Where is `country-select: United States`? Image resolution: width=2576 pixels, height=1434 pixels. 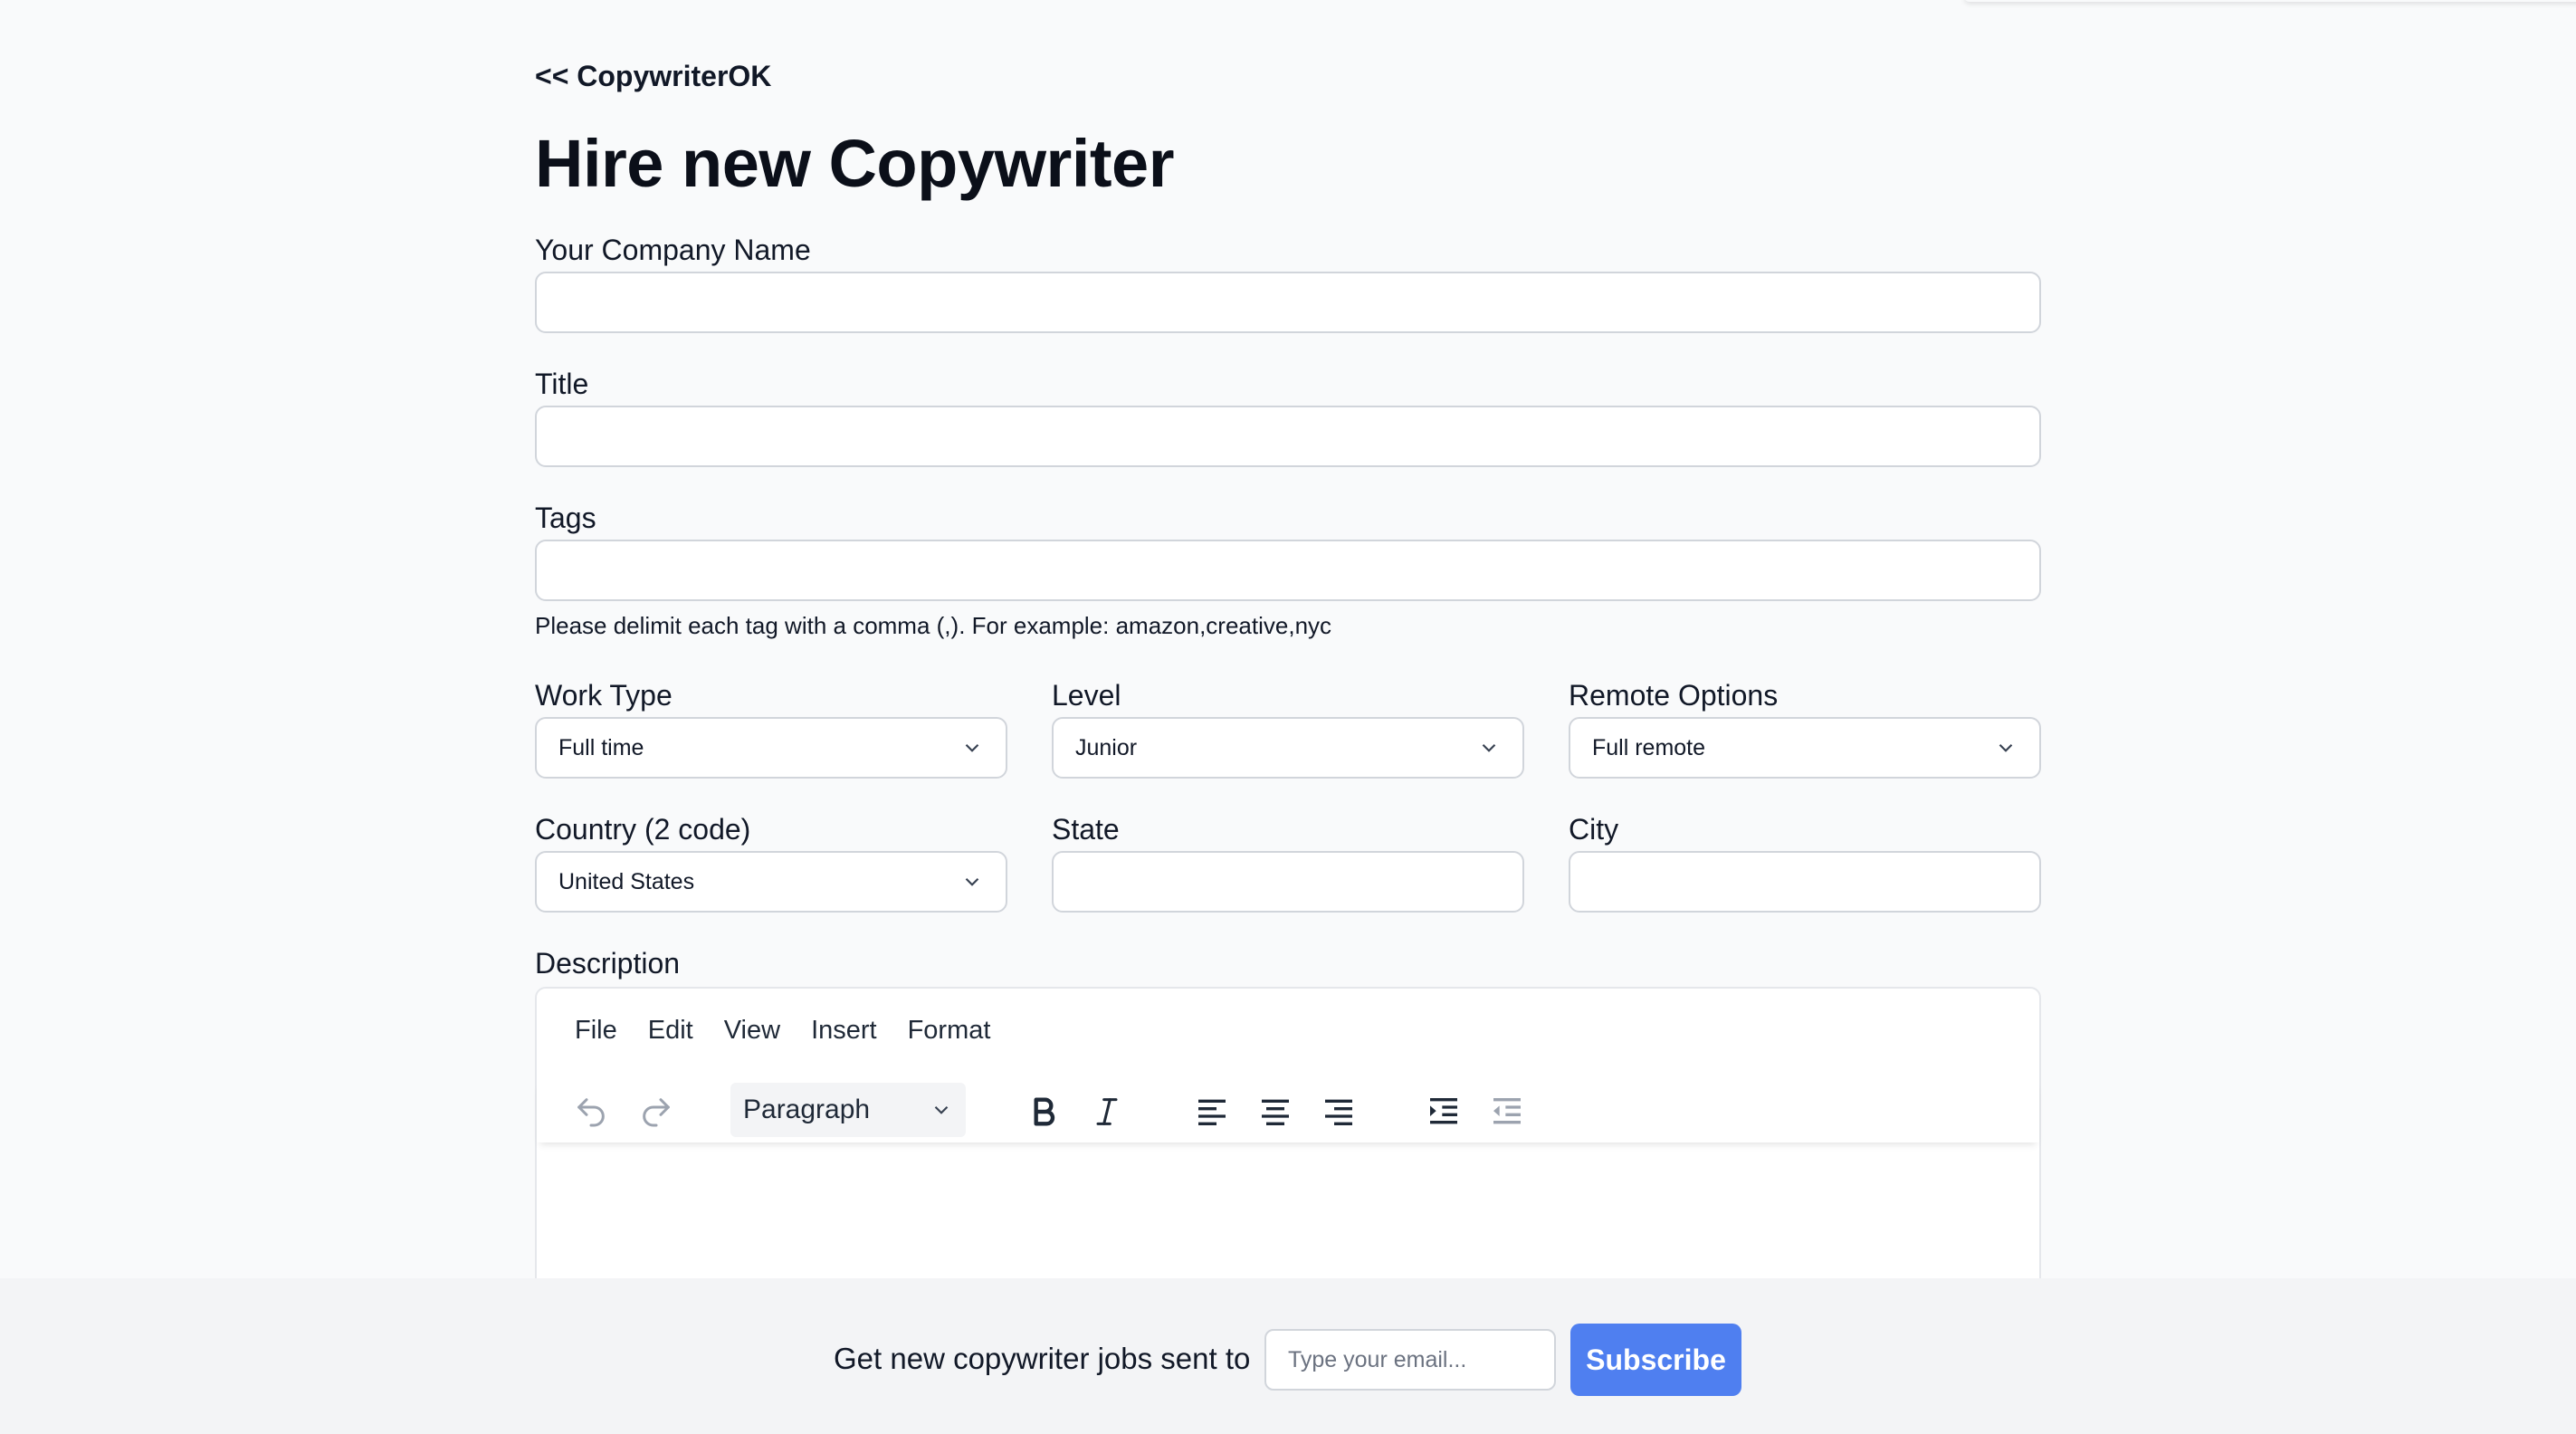
country-select: United States is located at coordinates (771, 882).